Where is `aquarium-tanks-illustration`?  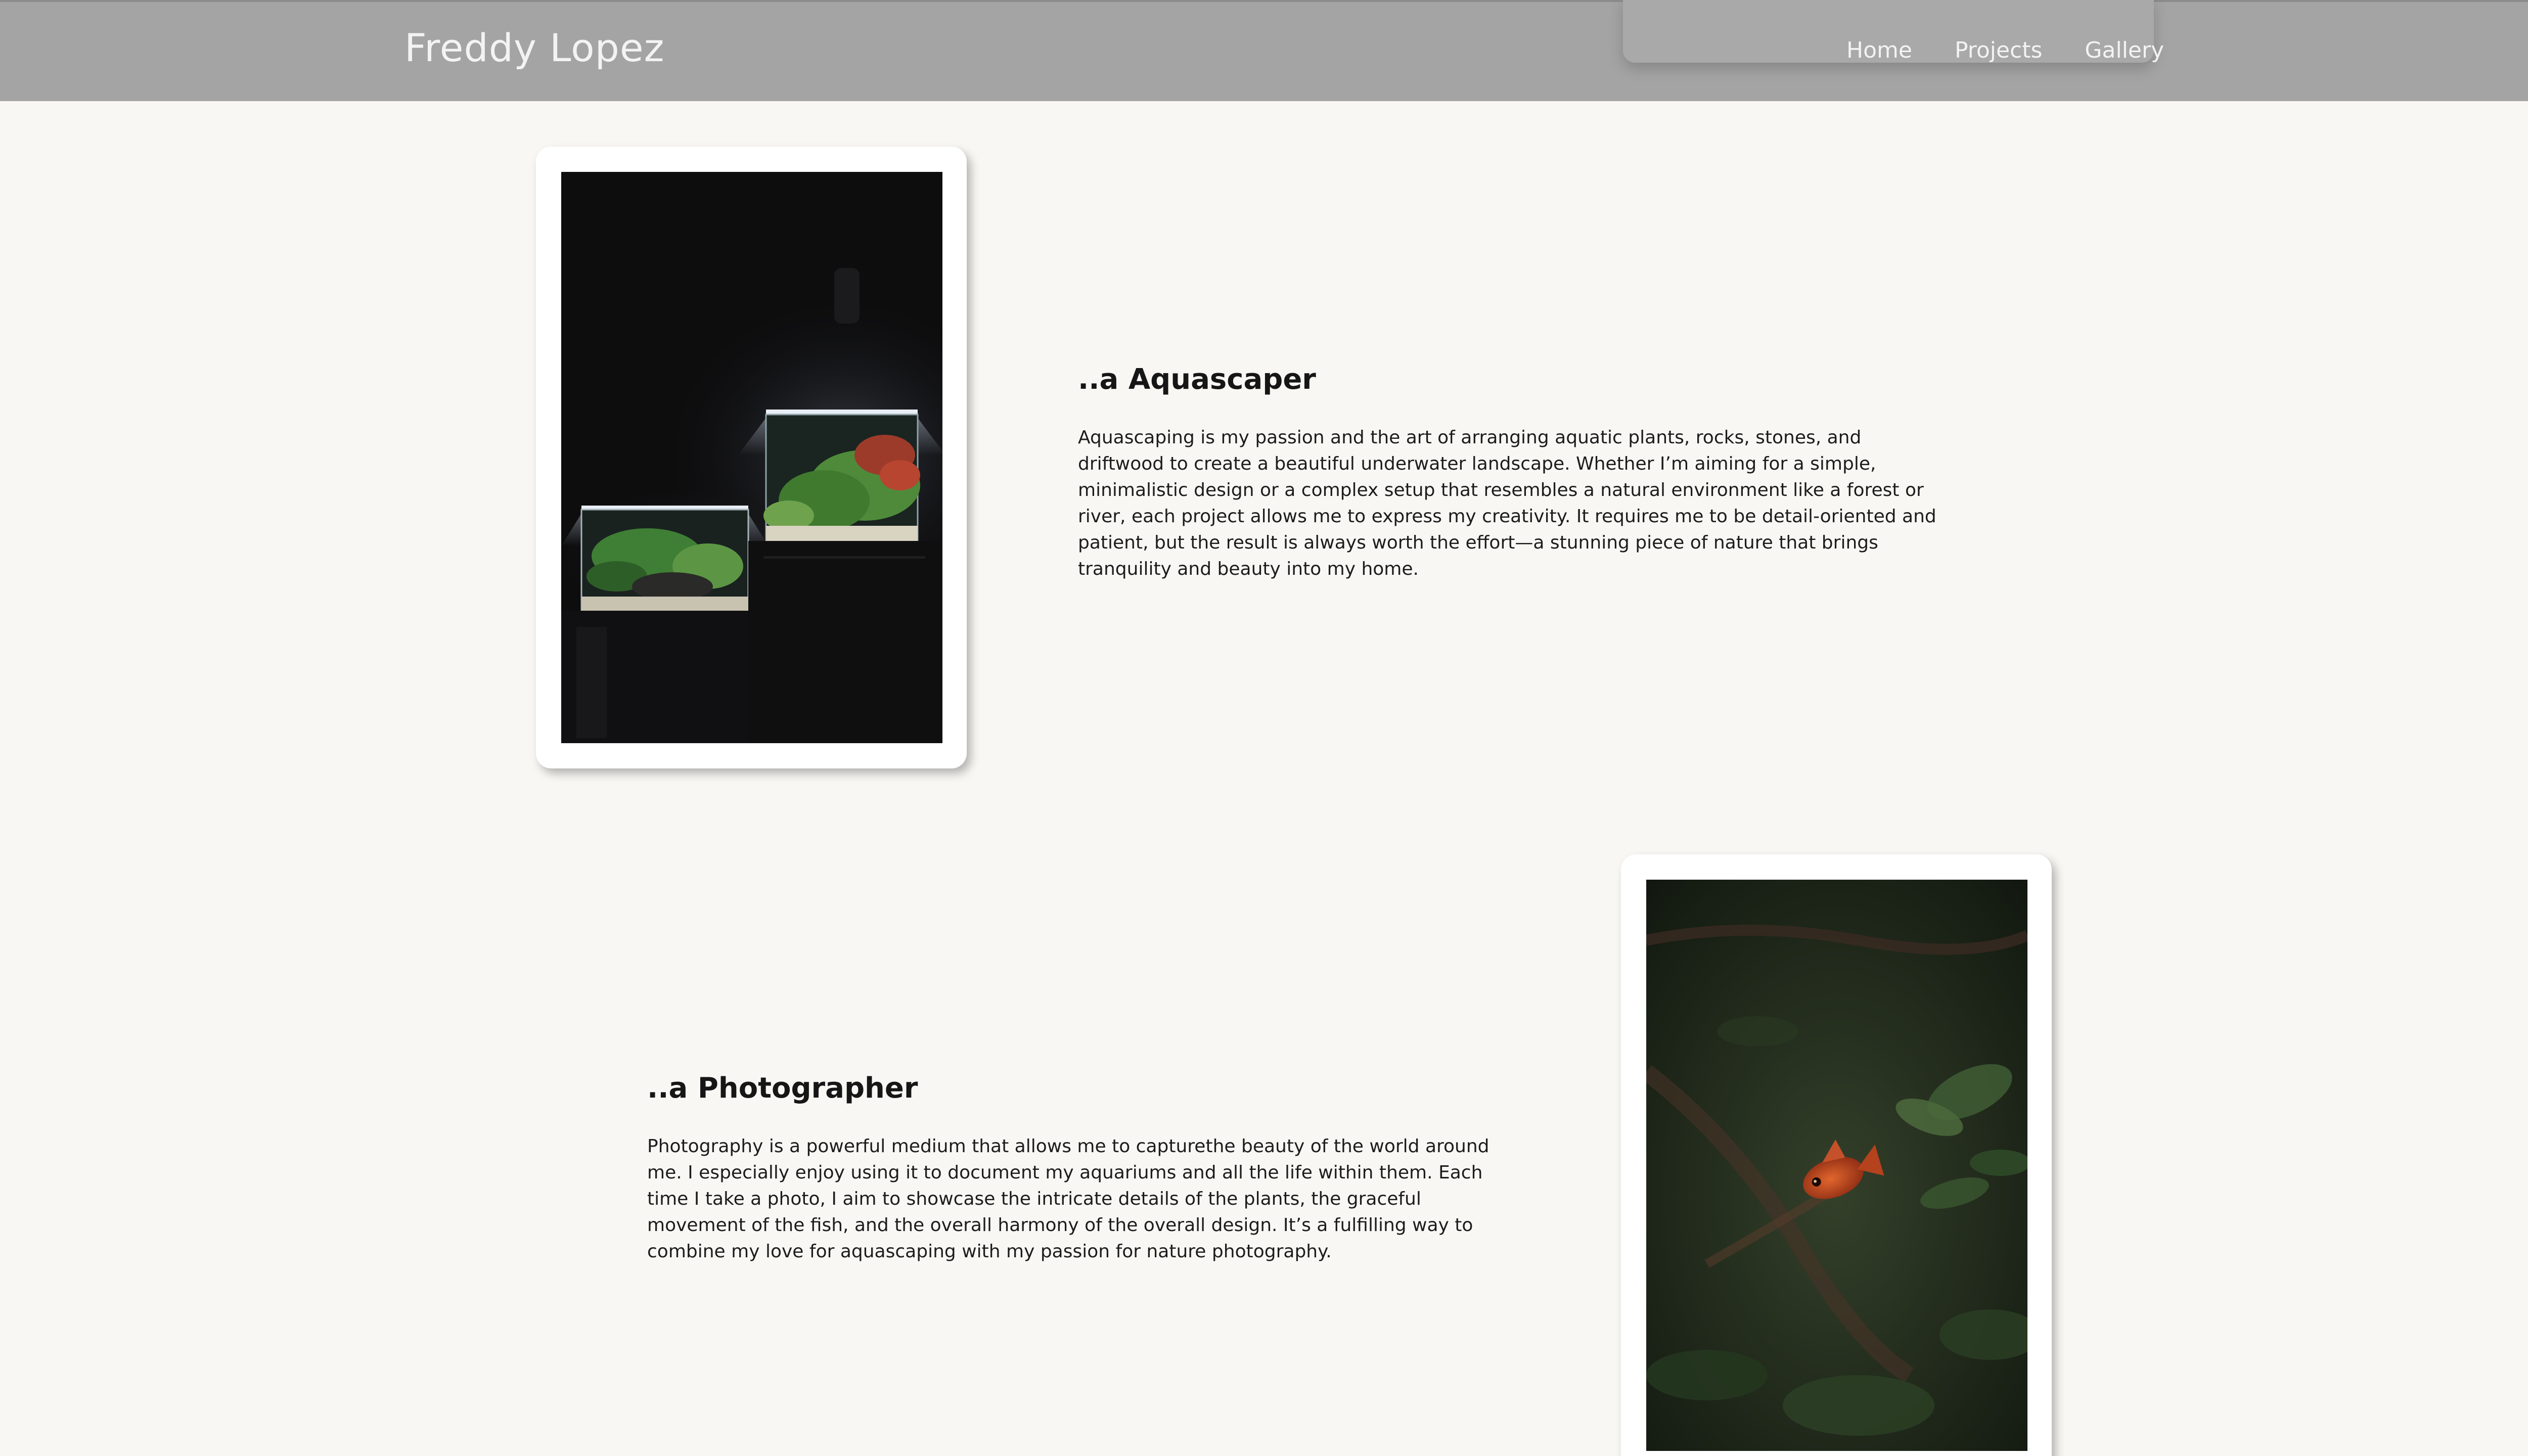 aquarium-tanks-illustration is located at coordinates (752, 457).